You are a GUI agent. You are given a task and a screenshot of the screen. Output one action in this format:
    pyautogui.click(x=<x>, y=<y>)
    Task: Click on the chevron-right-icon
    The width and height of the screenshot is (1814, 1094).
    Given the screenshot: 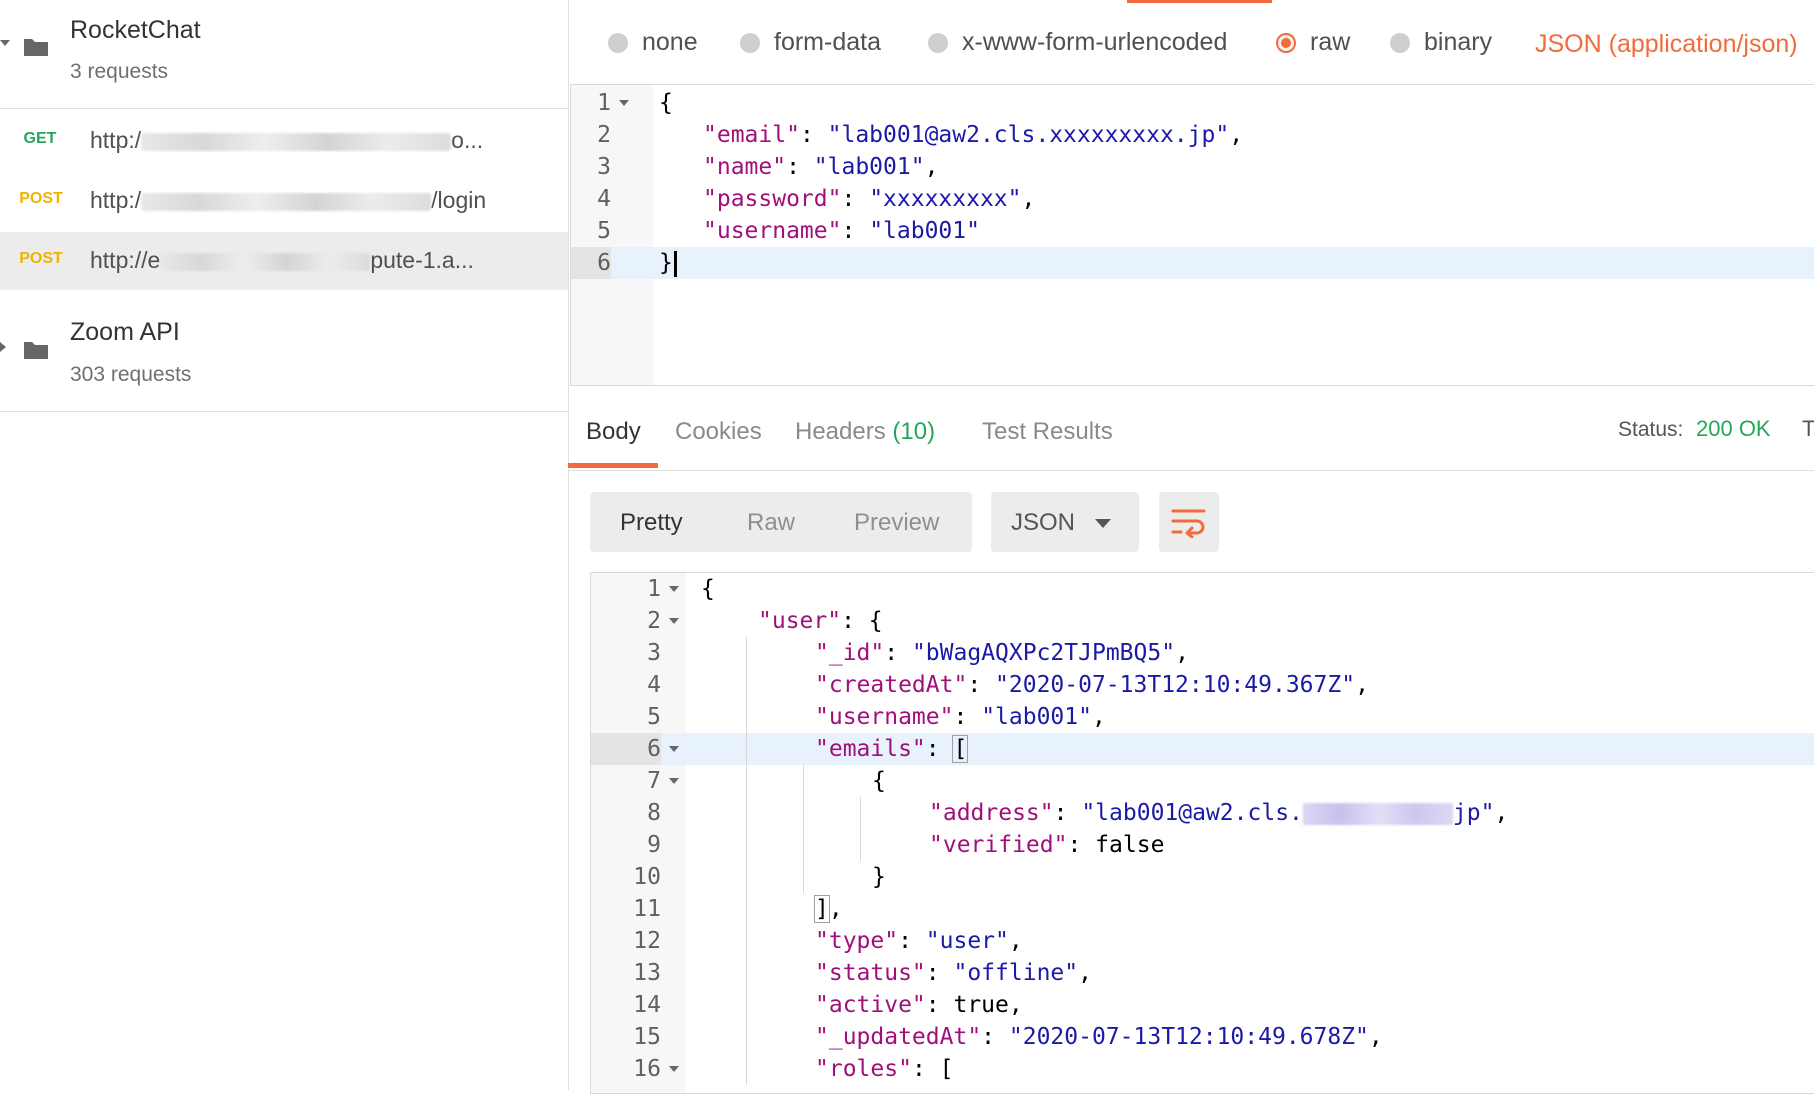 What is the action you would take?
    pyautogui.click(x=3, y=347)
    